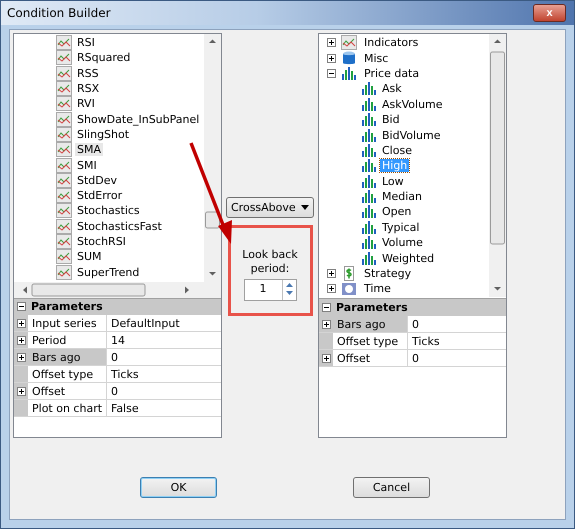  What do you see at coordinates (101, 241) in the screenshot?
I see `list-item: StochRSI` at bounding box center [101, 241].